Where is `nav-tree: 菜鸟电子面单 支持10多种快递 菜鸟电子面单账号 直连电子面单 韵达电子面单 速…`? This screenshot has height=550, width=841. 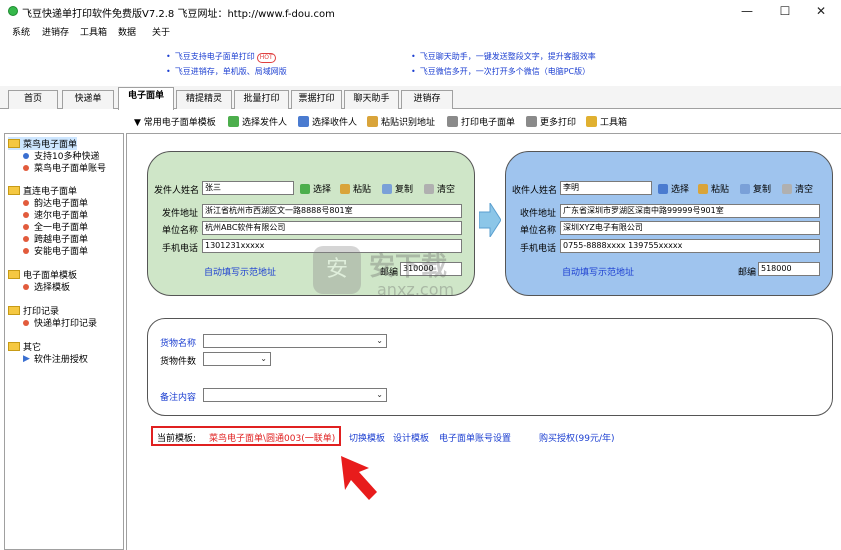 nav-tree: 菜鸟电子面单 支持10多种快递 菜鸟电子面单账号 直连电子面单 韵达电子面单 速… is located at coordinates (64, 341).